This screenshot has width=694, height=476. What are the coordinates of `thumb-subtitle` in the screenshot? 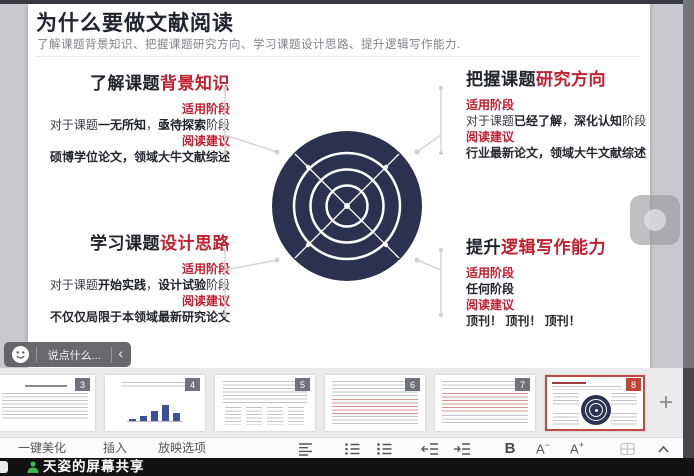 It's located at (587, 388).